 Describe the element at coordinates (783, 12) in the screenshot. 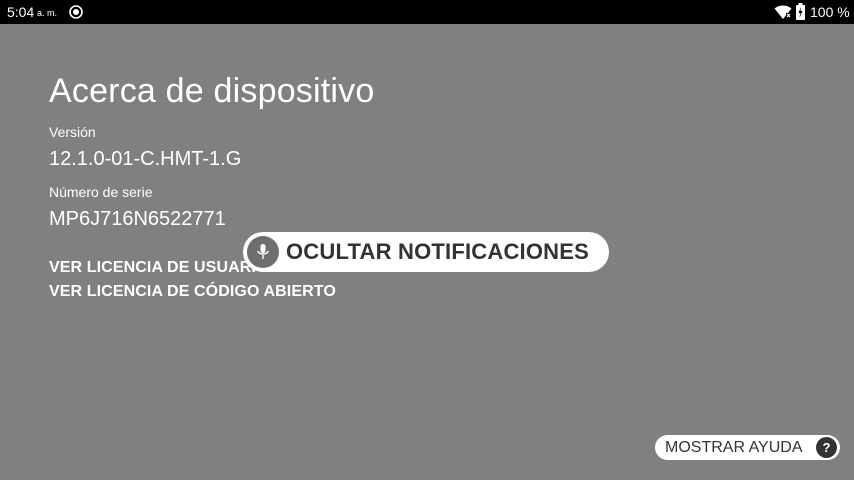

I see `wifi-icon` at that location.